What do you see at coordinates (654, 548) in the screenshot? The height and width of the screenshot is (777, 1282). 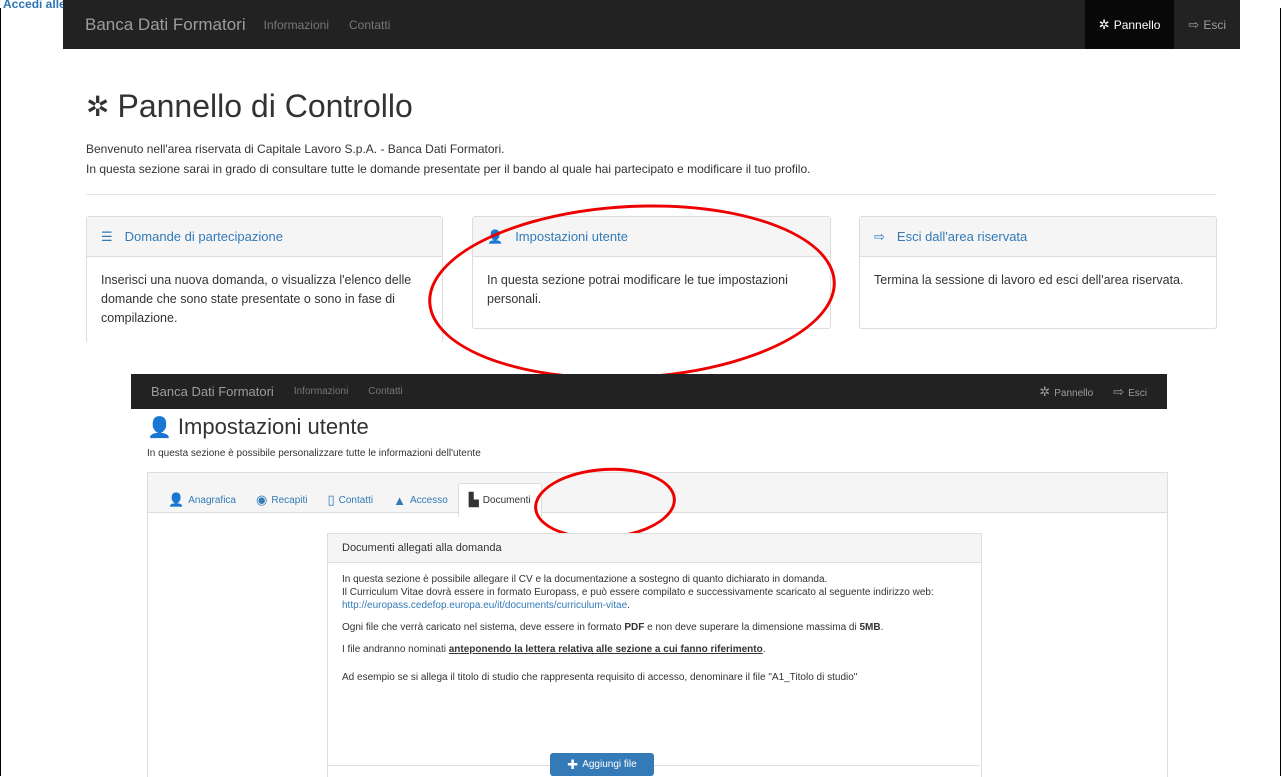 I see `documents-panel-header: Documenti allegati alla domanda` at bounding box center [654, 548].